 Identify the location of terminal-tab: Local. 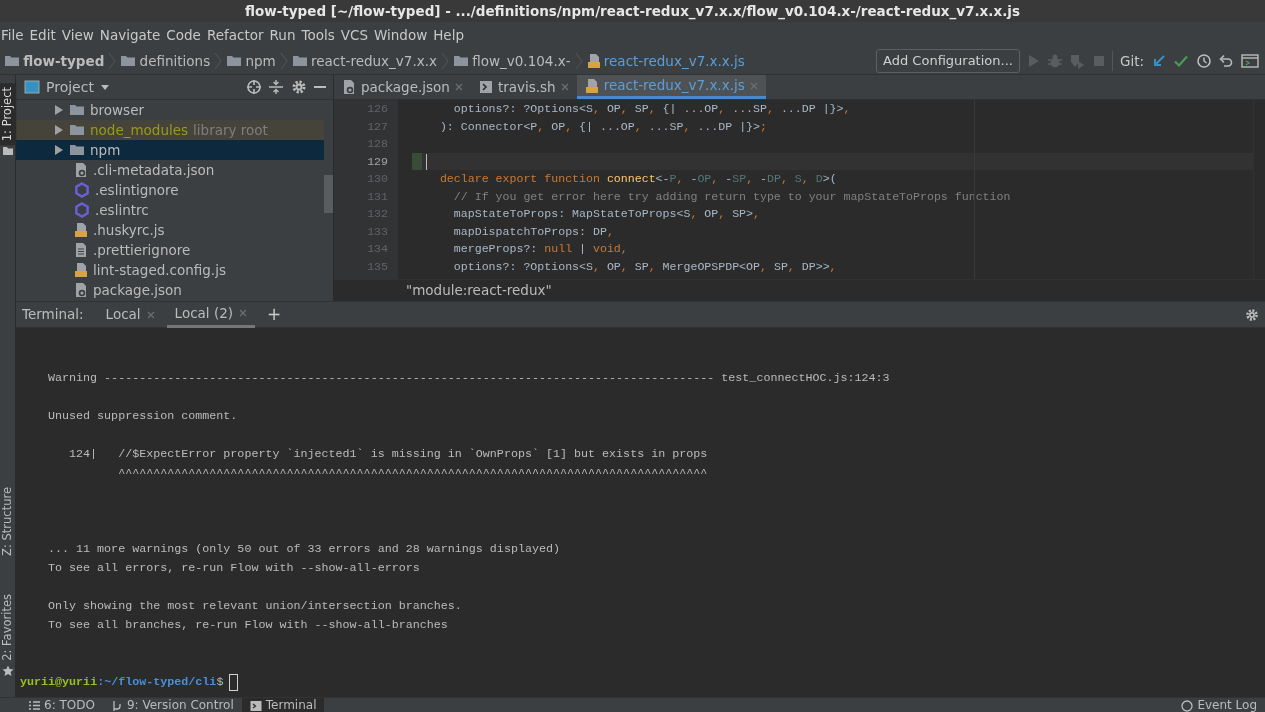
(130, 314).